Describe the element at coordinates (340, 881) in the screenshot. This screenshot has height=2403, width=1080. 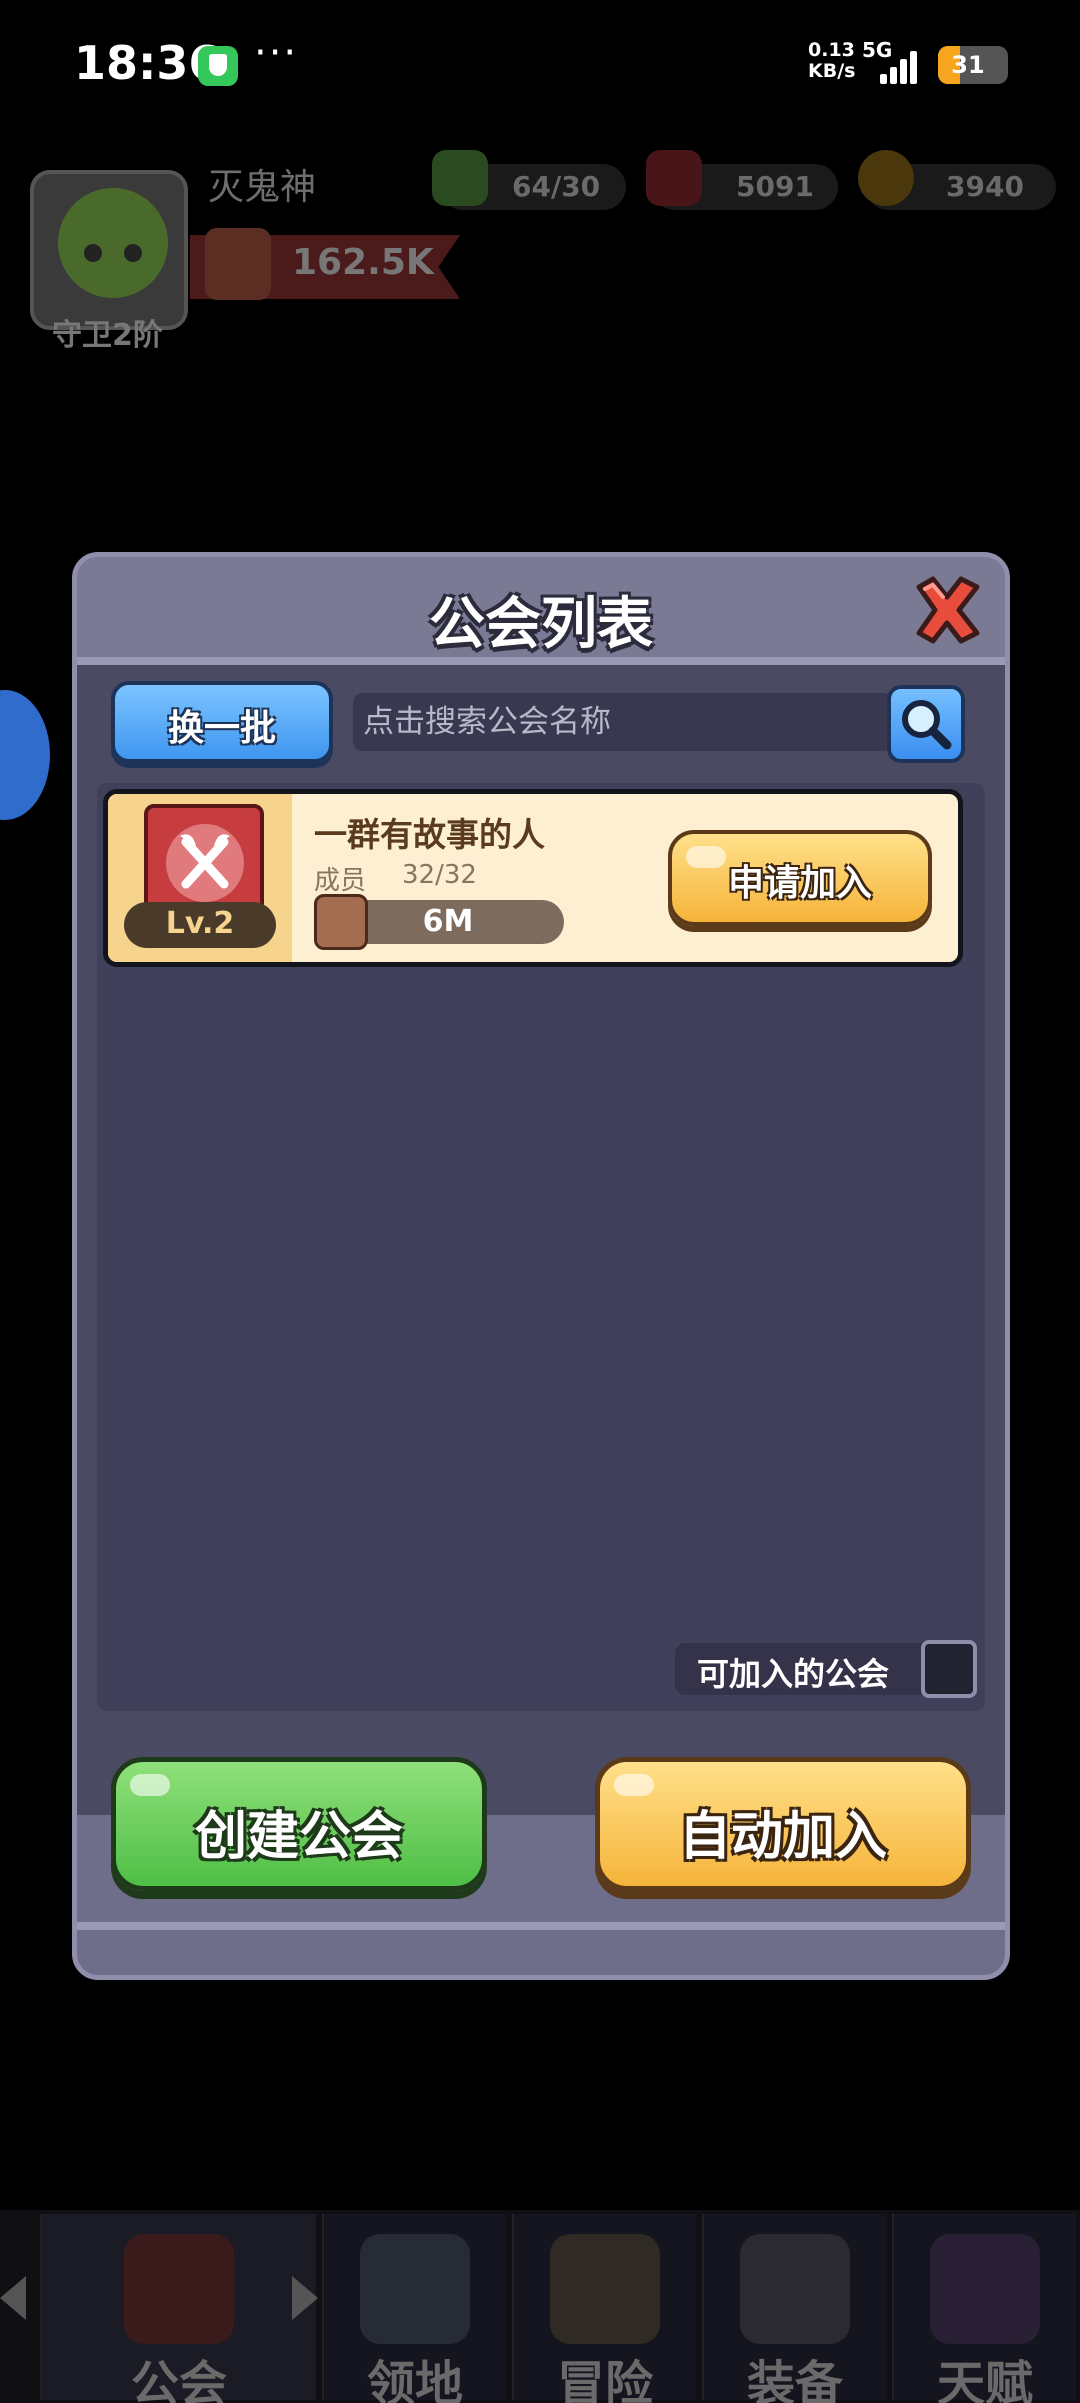
I see `guild-members-label: 成员` at that location.